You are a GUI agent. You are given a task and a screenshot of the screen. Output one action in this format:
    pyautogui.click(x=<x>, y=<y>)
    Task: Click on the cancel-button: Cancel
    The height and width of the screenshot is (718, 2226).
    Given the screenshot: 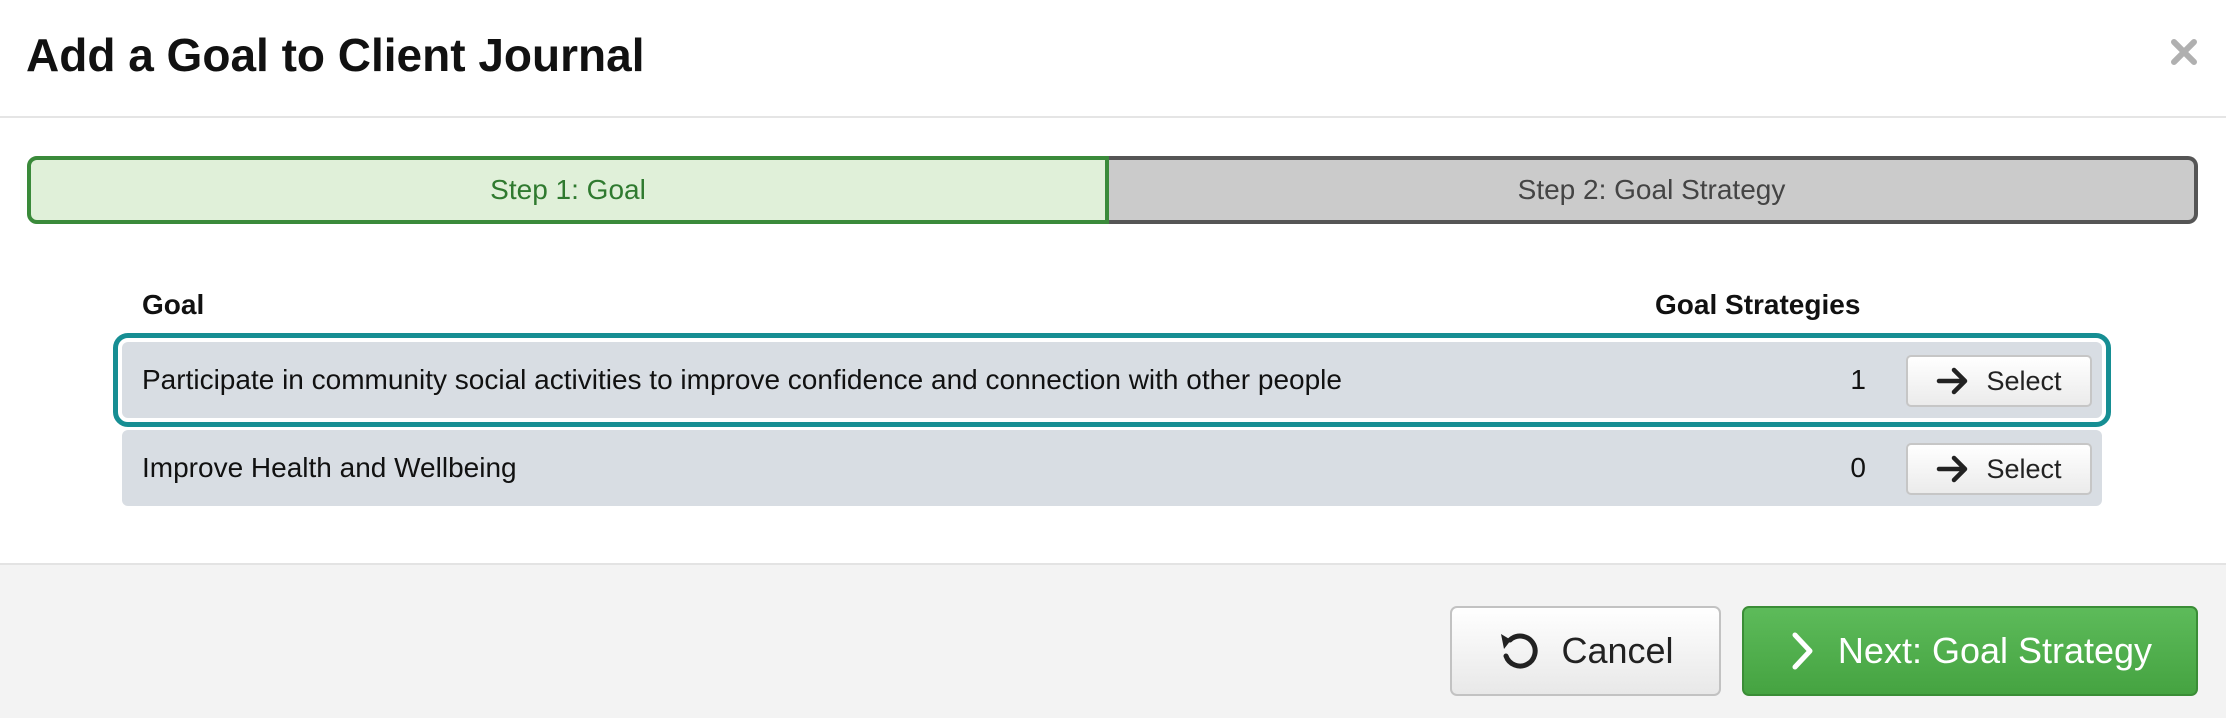 What is the action you would take?
    pyautogui.click(x=1585, y=651)
    